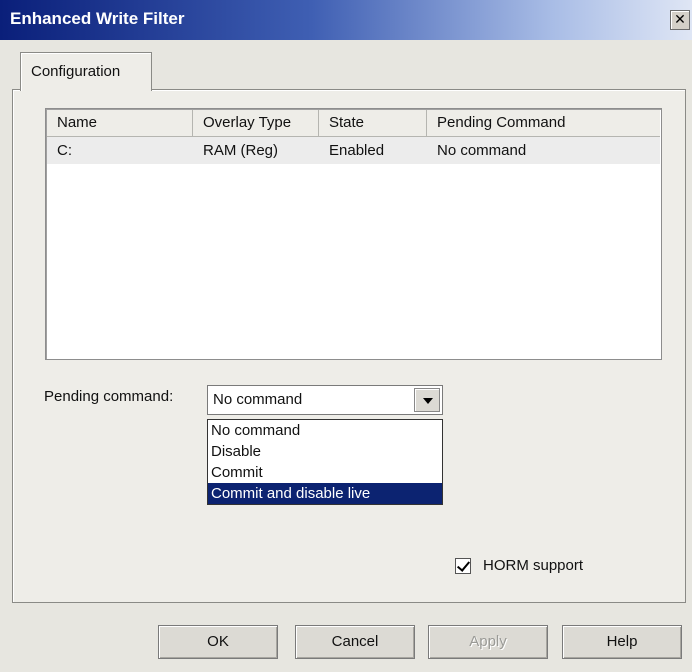 The height and width of the screenshot is (672, 692). Describe the element at coordinates (373, 123) in the screenshot. I see `column-header-state: State` at that location.